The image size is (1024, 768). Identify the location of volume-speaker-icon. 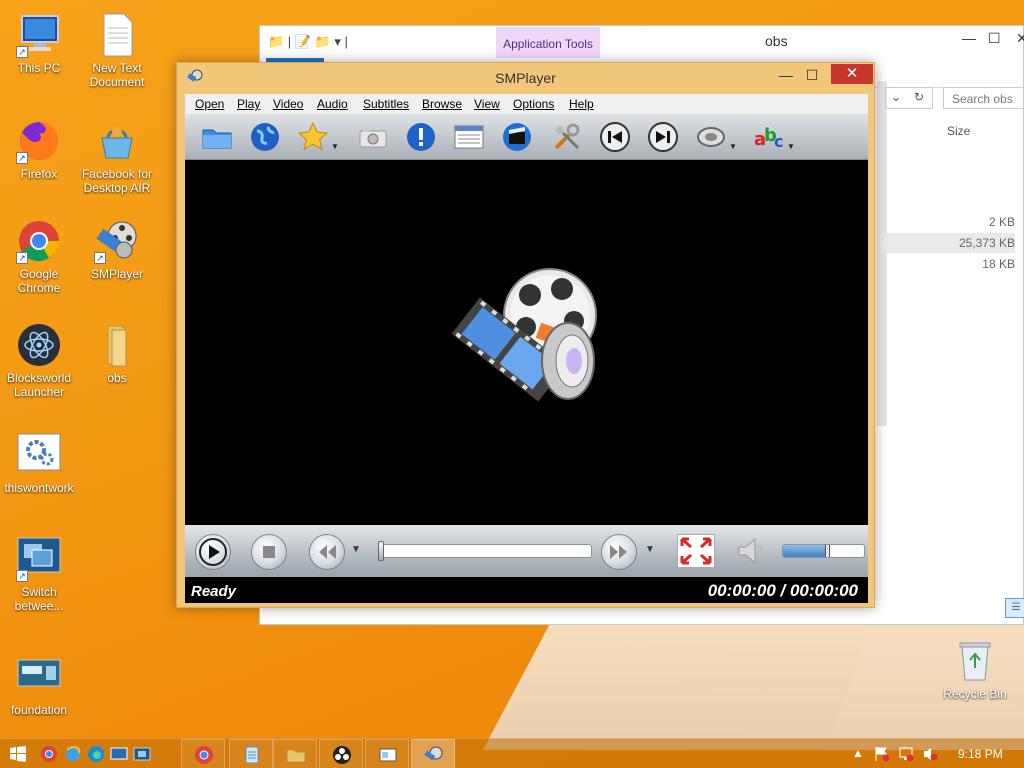
(752, 553).